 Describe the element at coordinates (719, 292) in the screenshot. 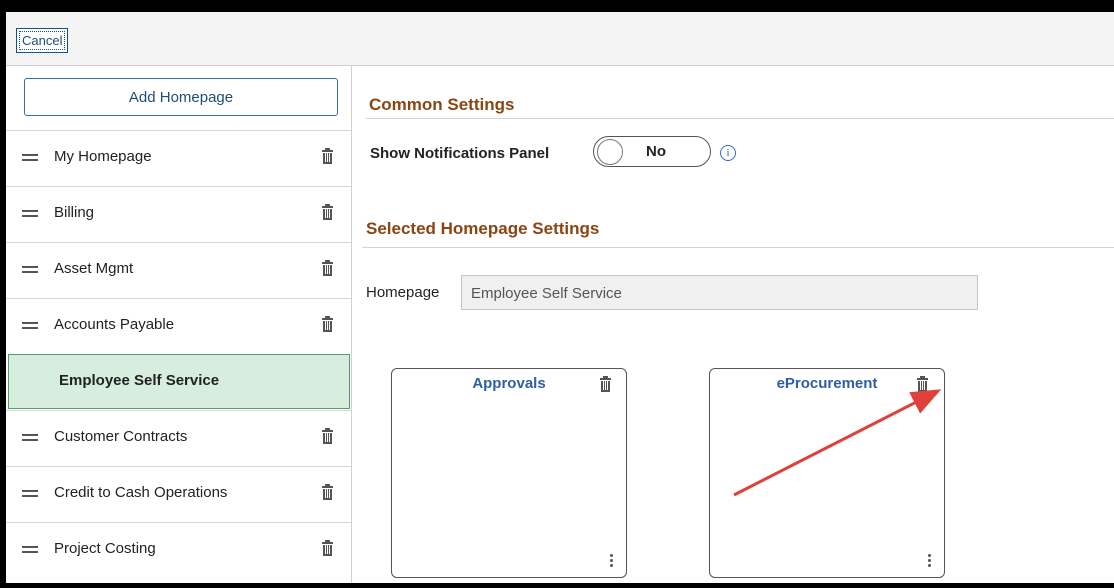

I see `homepage-field: Employee Self Service` at that location.